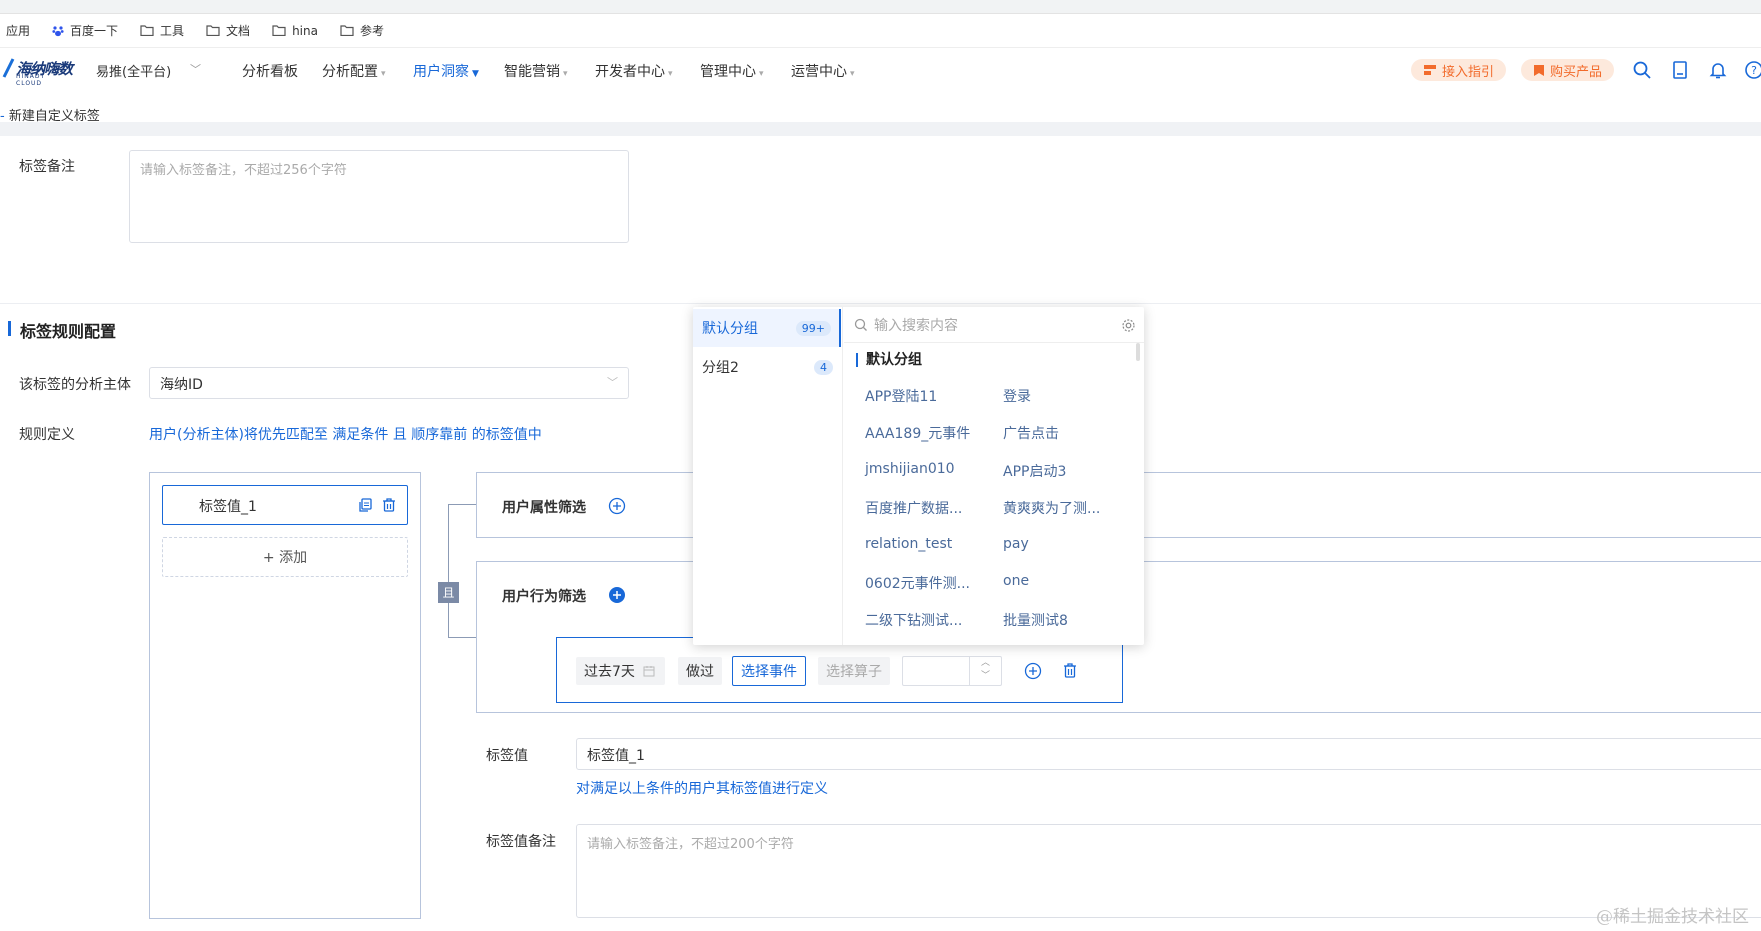 This screenshot has height=931, width=1761. Describe the element at coordinates (1430, 70) in the screenshot. I see `guide-icon` at that location.